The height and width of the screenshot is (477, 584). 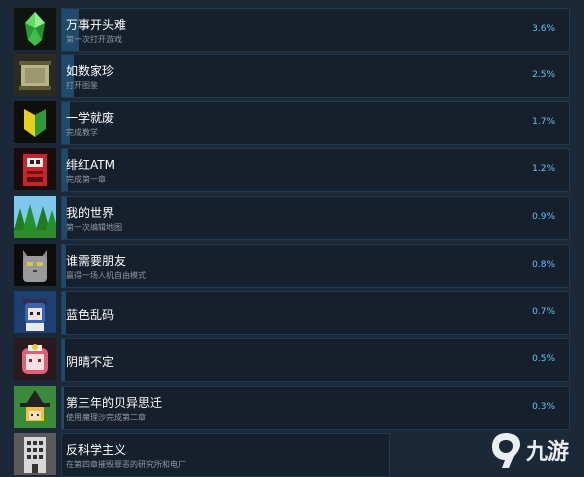 What do you see at coordinates (126, 464) in the screenshot?
I see `achievement-description: 在第四章摧毁罪恶的研究所和电厂` at bounding box center [126, 464].